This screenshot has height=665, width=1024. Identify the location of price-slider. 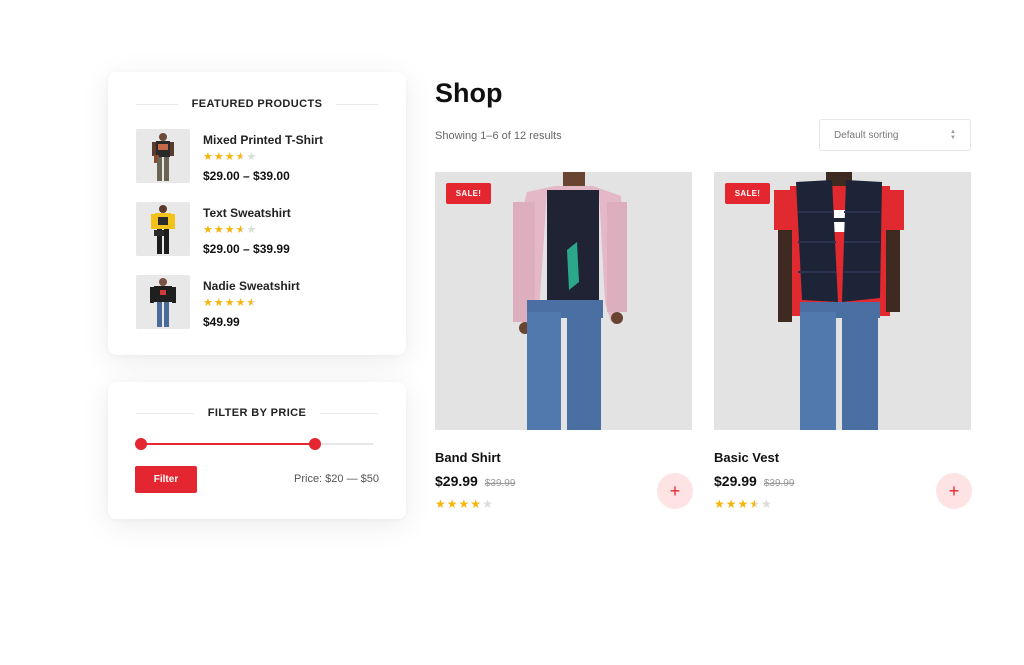
(254, 444).